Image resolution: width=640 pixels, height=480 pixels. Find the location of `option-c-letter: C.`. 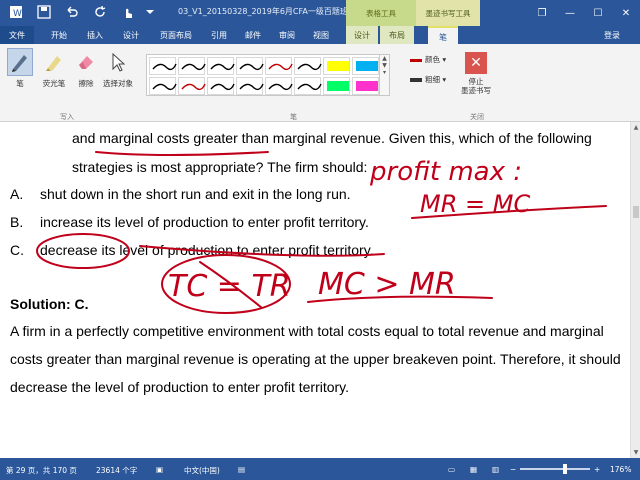

option-c-letter: C. is located at coordinates (17, 250).